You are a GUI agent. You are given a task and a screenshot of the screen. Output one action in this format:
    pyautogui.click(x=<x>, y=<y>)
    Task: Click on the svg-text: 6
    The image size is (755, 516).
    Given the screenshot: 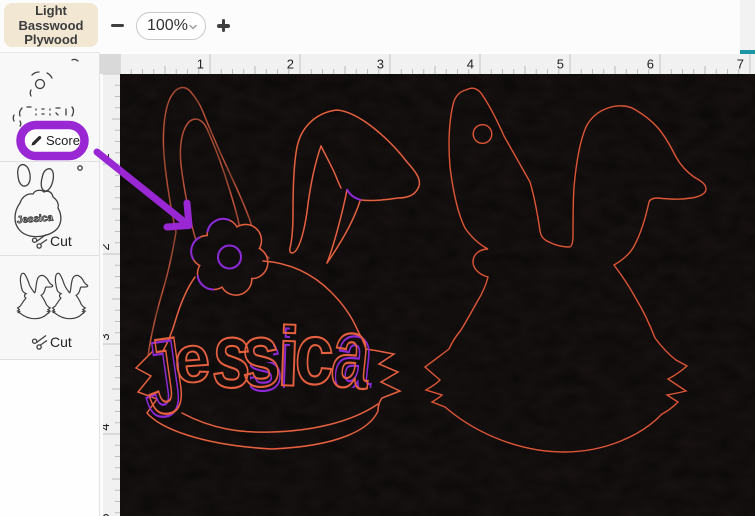 What is the action you would take?
    pyautogui.click(x=650, y=64)
    